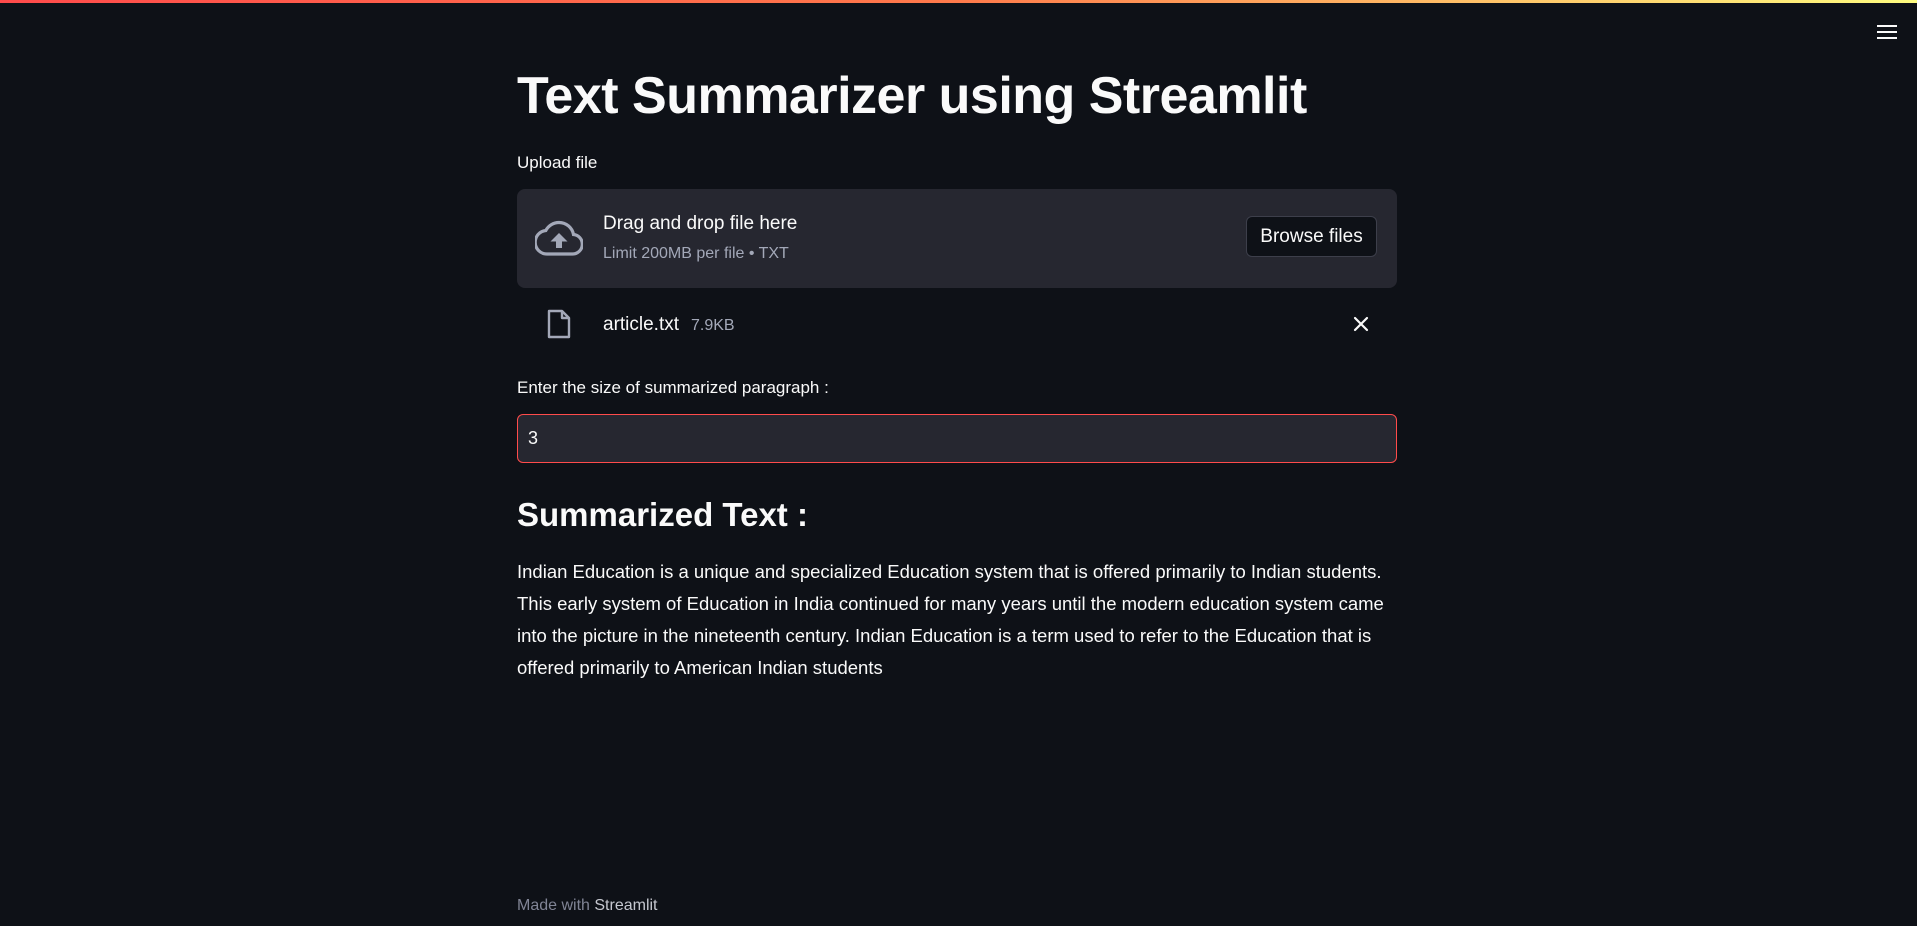 This screenshot has height=926, width=1917. Describe the element at coordinates (696, 253) in the screenshot. I see `dropzone-limit-text: Limit 200MB per file • TXT` at that location.